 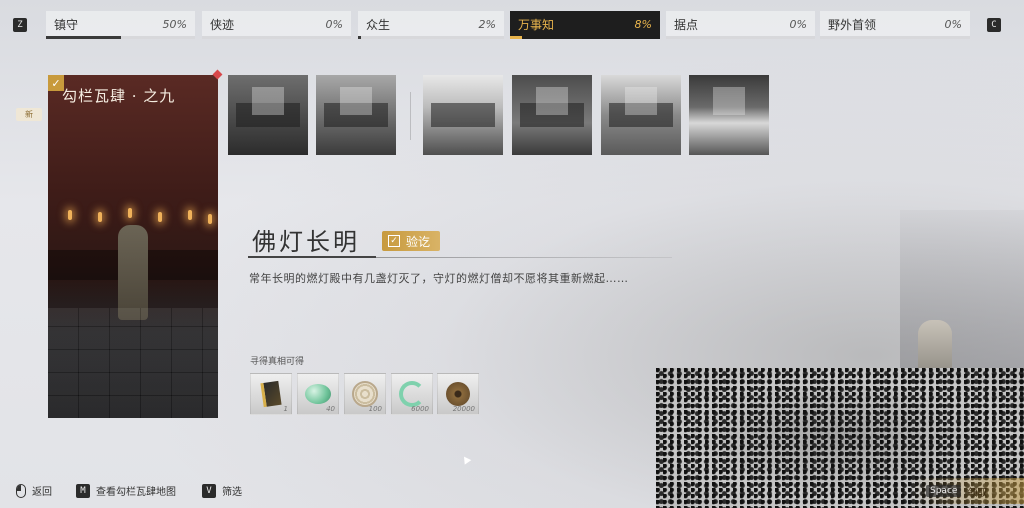 I want to click on cursor-icon, so click(x=466, y=459).